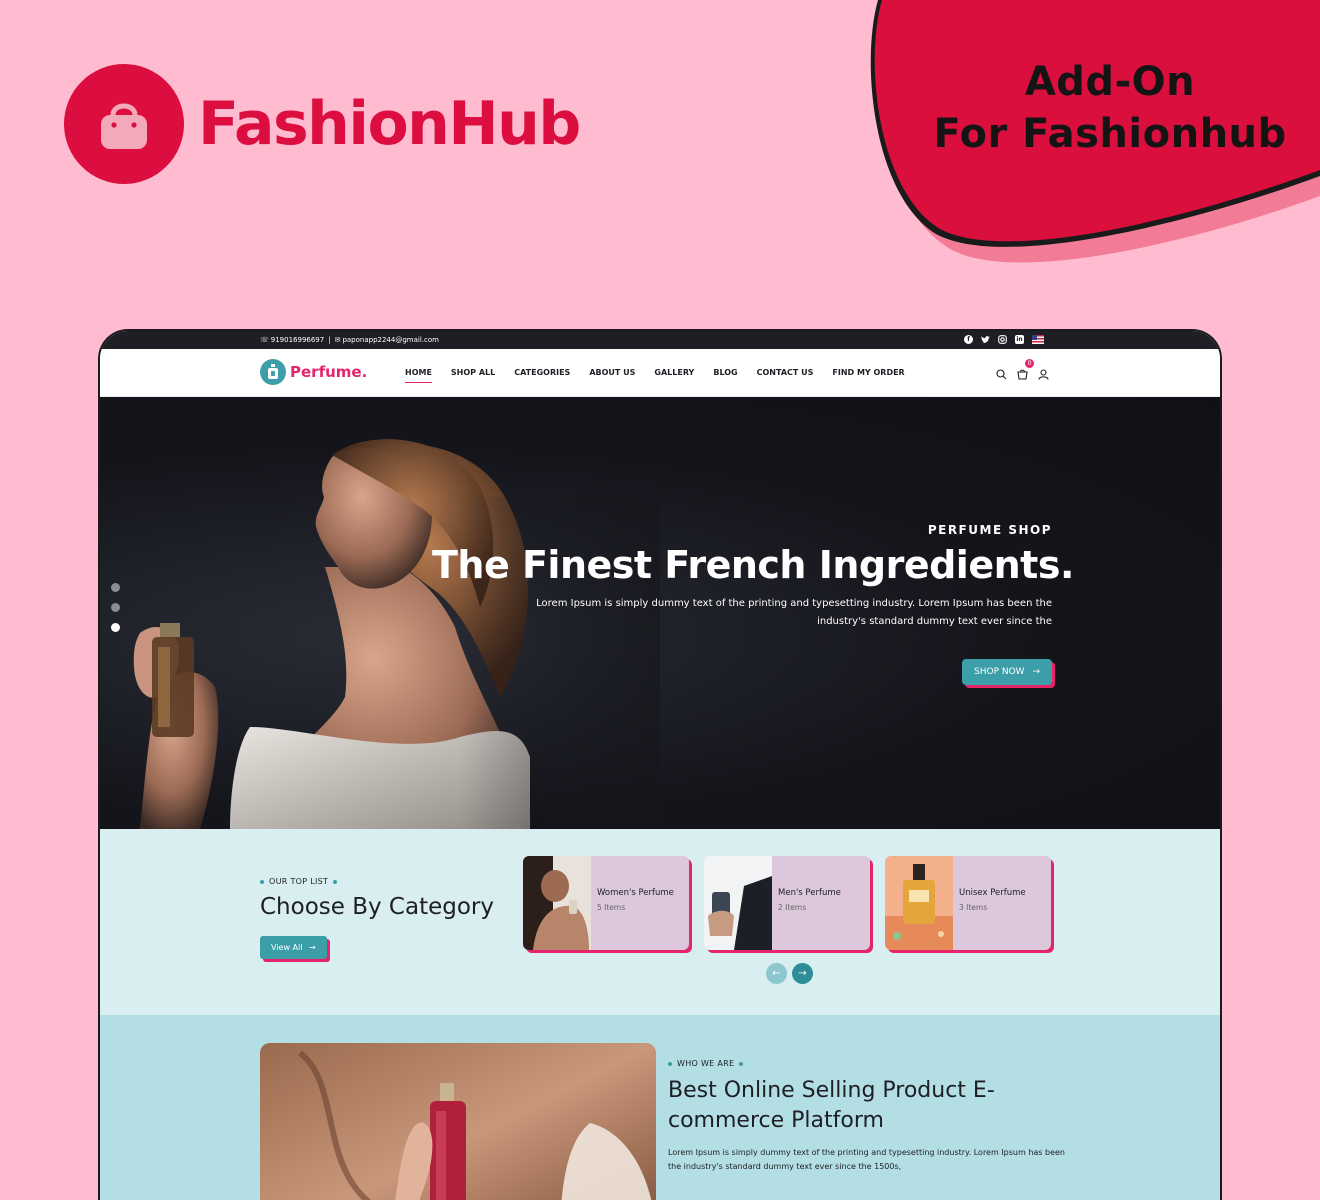 The image size is (1320, 1200). Describe the element at coordinates (674, 372) in the screenshot. I see `nav-gallery: GALLERY` at that location.